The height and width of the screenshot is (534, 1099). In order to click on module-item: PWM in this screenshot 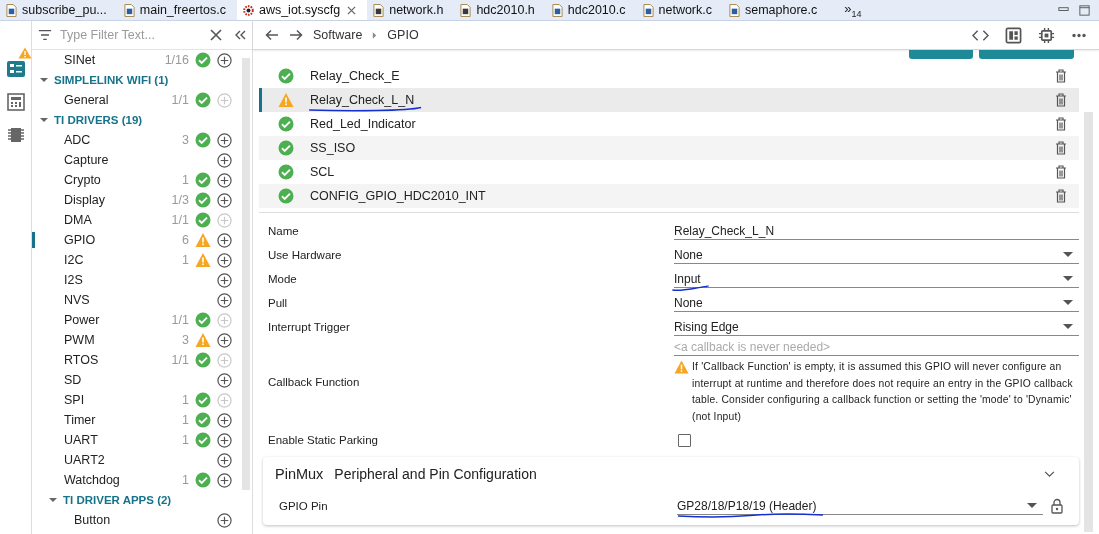, I will do `click(79, 340)`.